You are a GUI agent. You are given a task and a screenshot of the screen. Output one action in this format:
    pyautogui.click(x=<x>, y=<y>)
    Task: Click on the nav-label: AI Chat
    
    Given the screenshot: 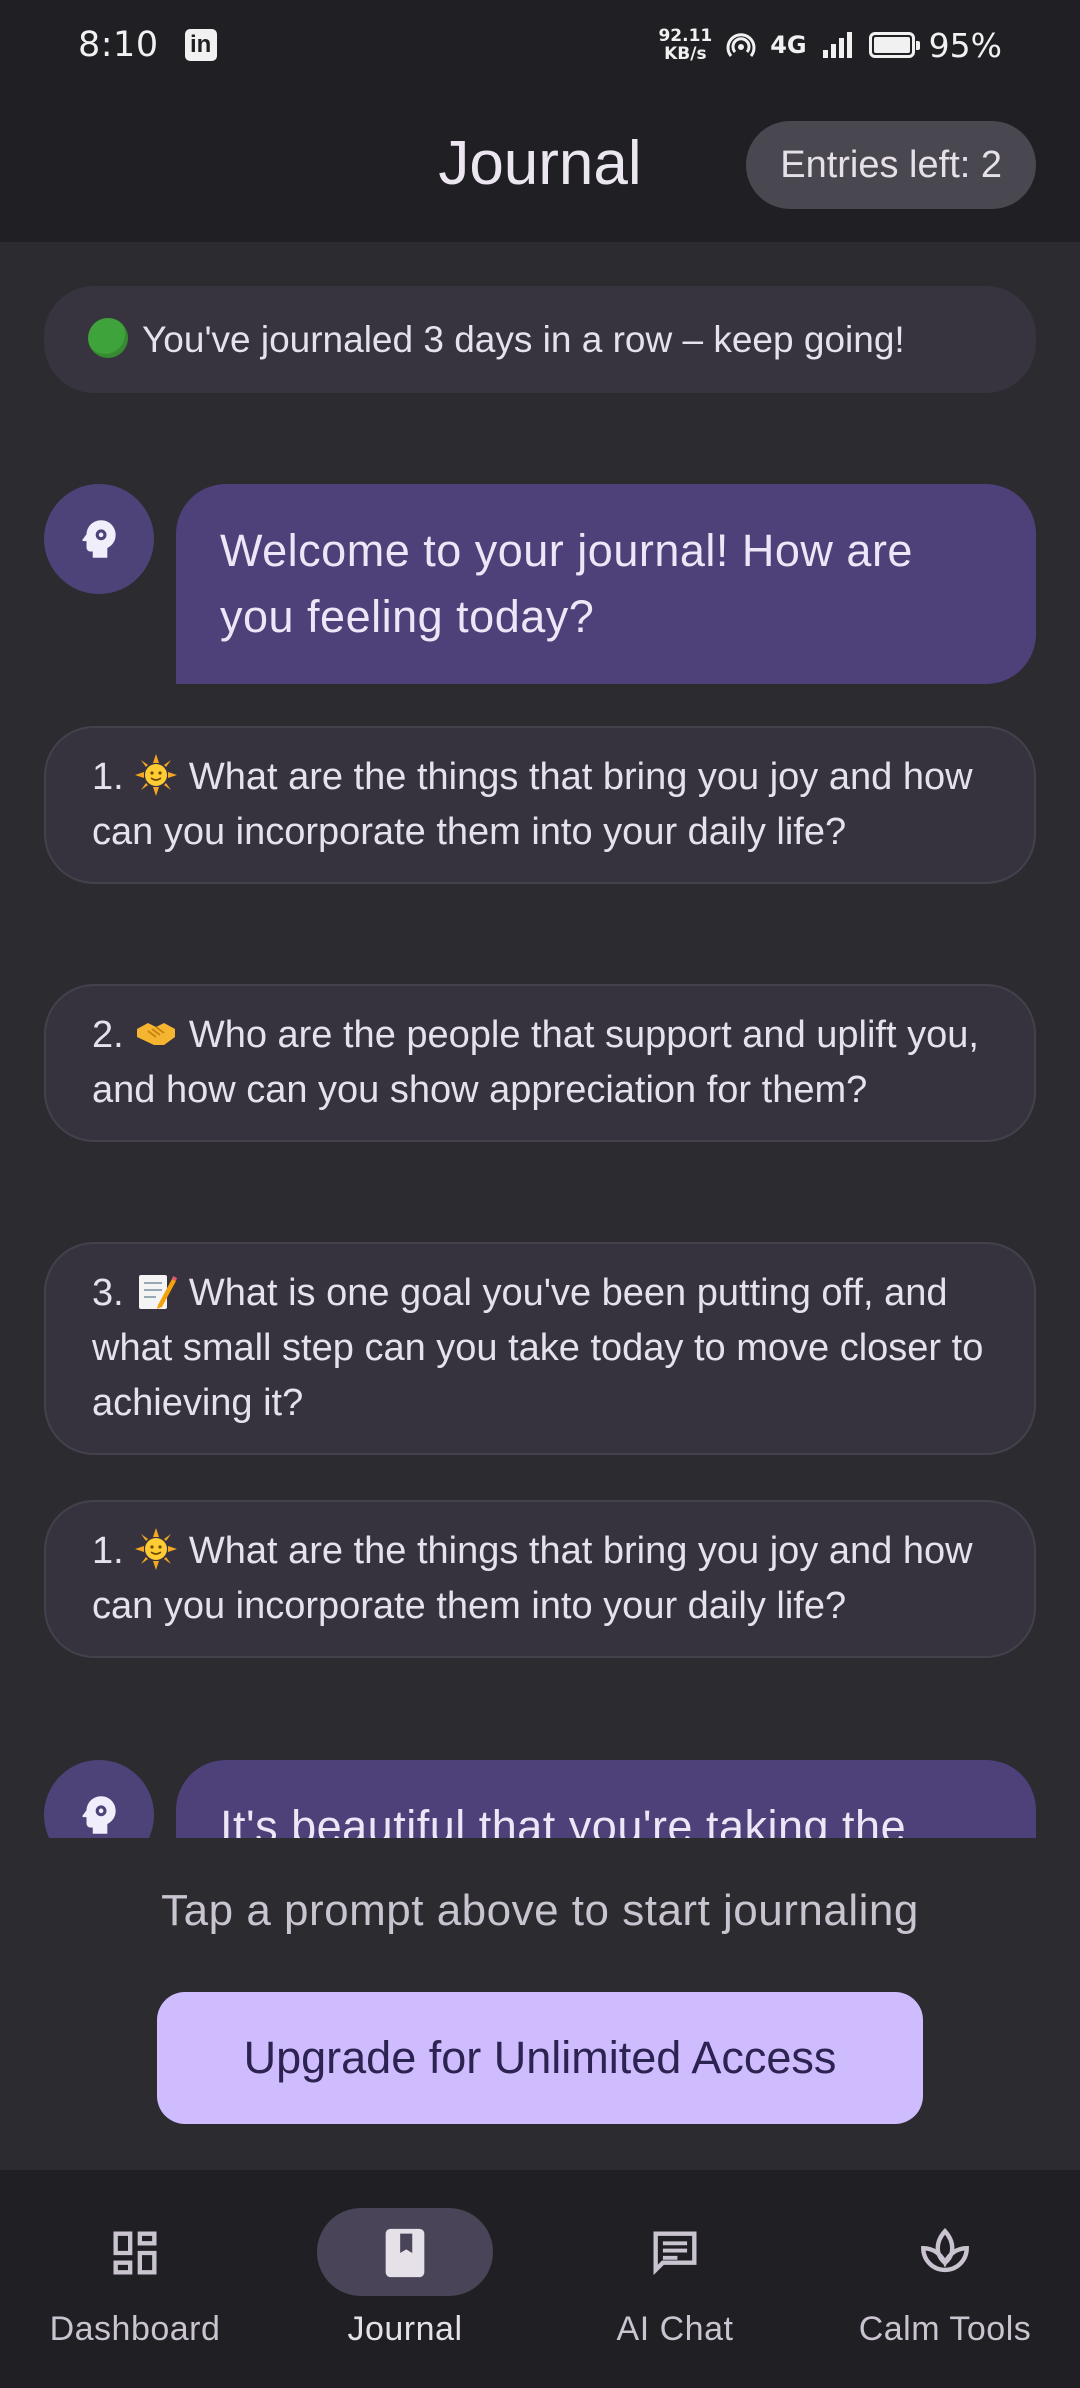 What is the action you would take?
    pyautogui.click(x=675, y=2329)
    